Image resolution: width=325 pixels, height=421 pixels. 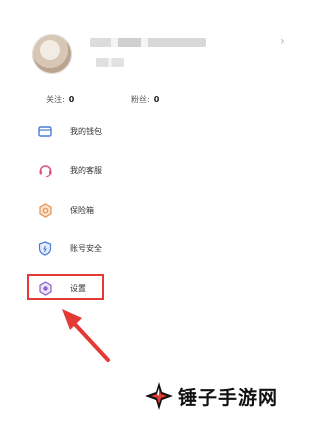 I want to click on menu-item-safe: 保险箱, so click(x=65, y=210).